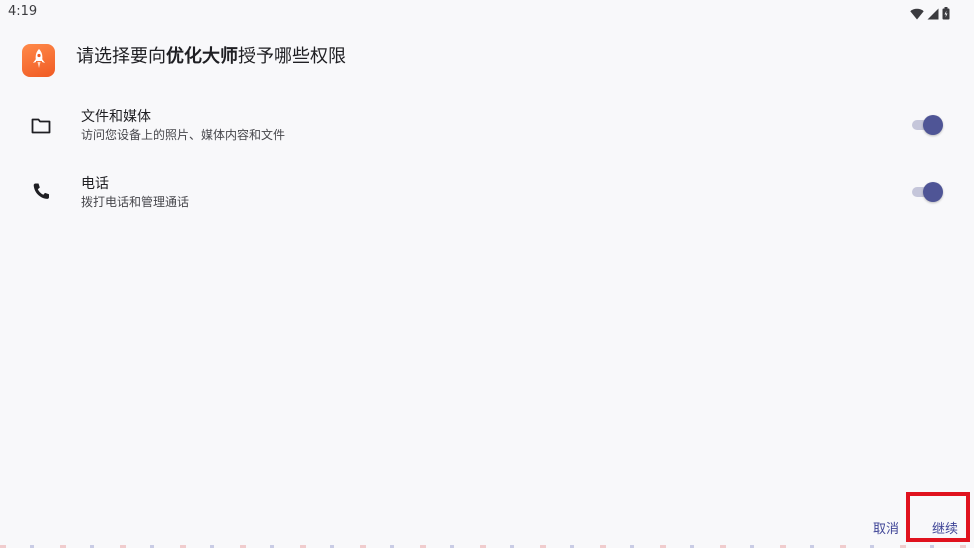  What do you see at coordinates (946, 14) in the screenshot?
I see `battery-icon` at bounding box center [946, 14].